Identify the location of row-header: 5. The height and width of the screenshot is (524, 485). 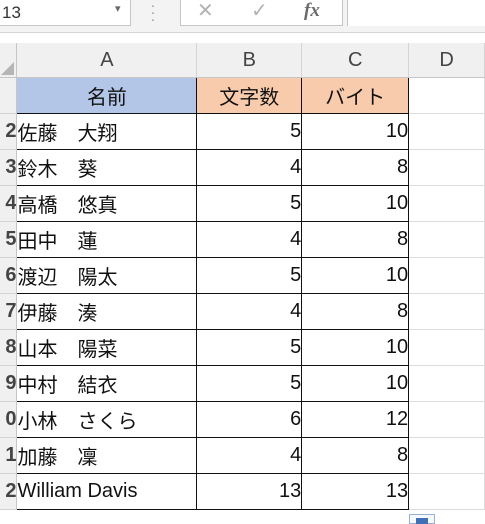
(9, 239).